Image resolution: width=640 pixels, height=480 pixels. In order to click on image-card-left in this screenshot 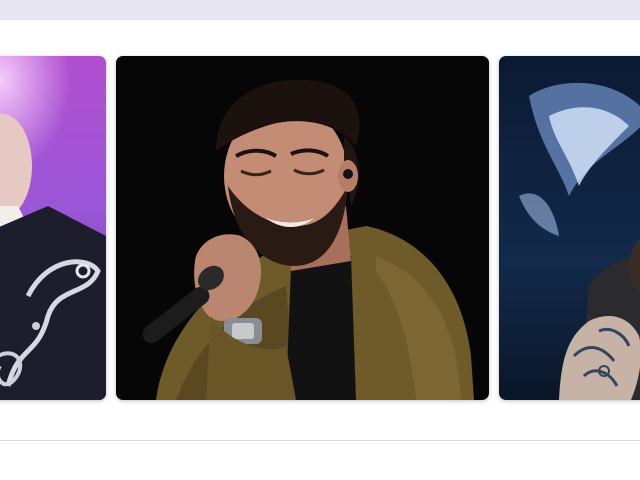, I will do `click(53, 228)`.